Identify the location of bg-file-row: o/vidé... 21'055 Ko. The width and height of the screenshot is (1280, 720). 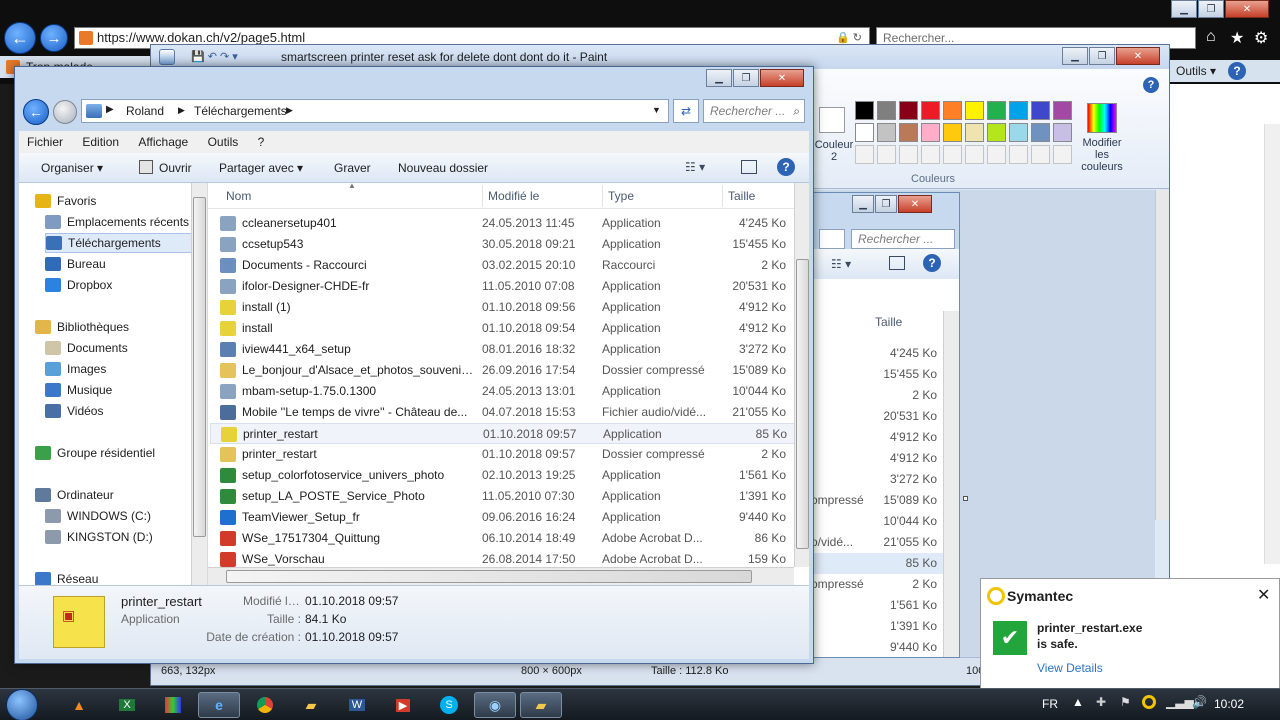
(875, 542).